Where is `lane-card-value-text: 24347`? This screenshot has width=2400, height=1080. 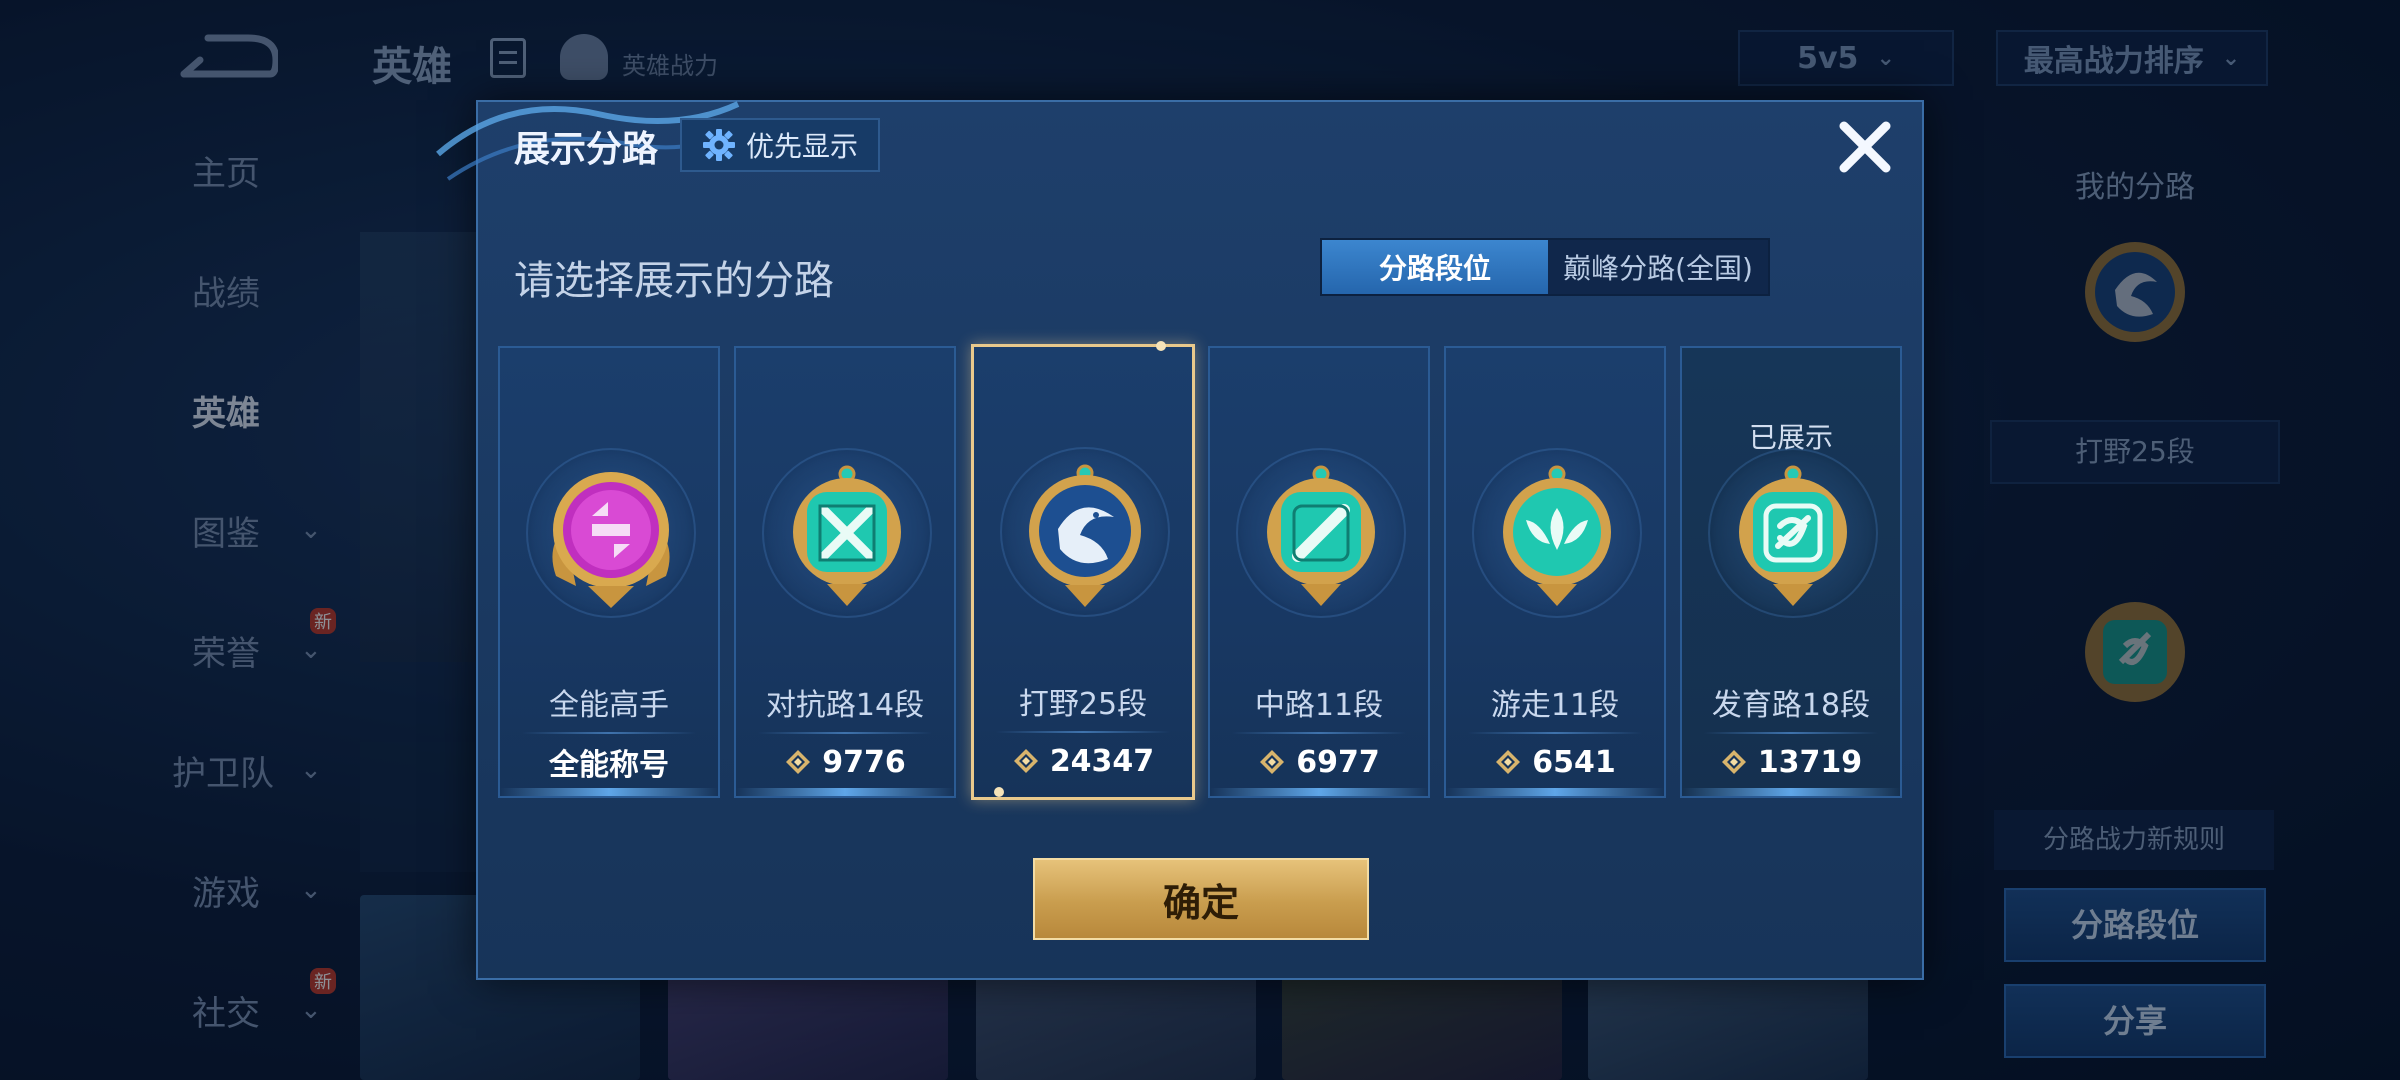
lane-card-value-text: 24347 is located at coordinates (1102, 761).